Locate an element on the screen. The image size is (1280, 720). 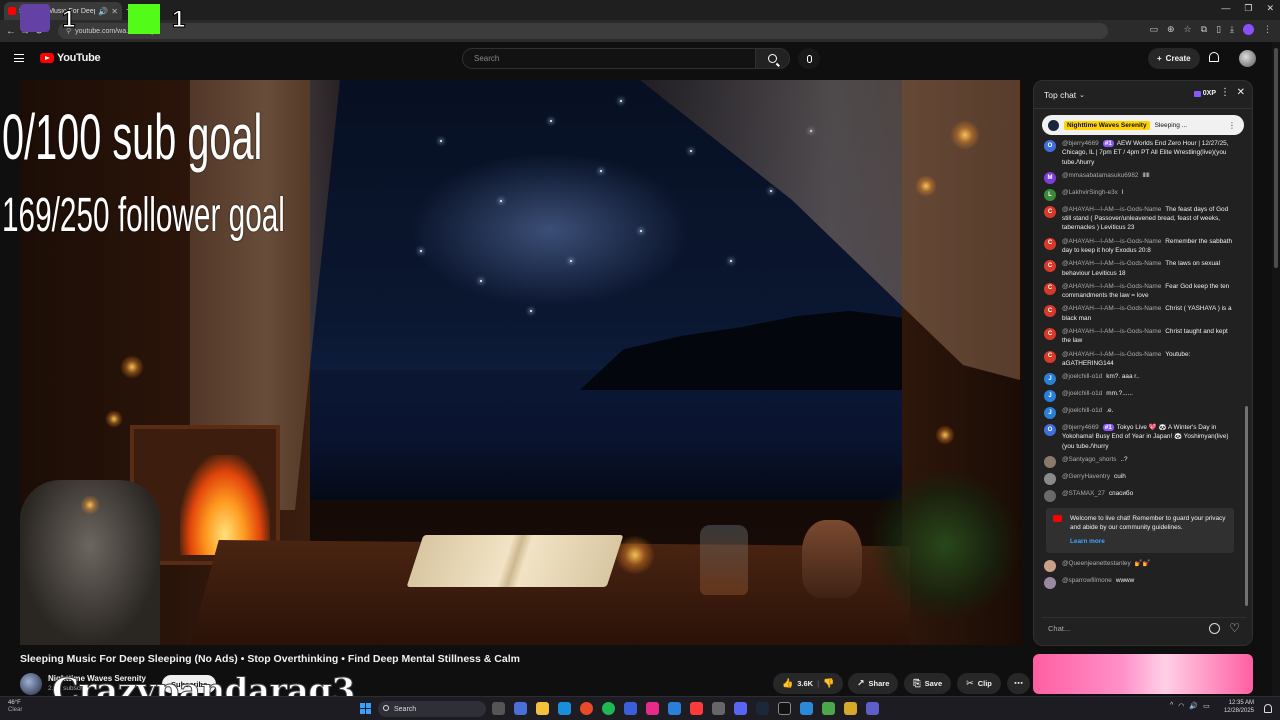
clip-button: ✂ Clip is located at coordinates (979, 683).